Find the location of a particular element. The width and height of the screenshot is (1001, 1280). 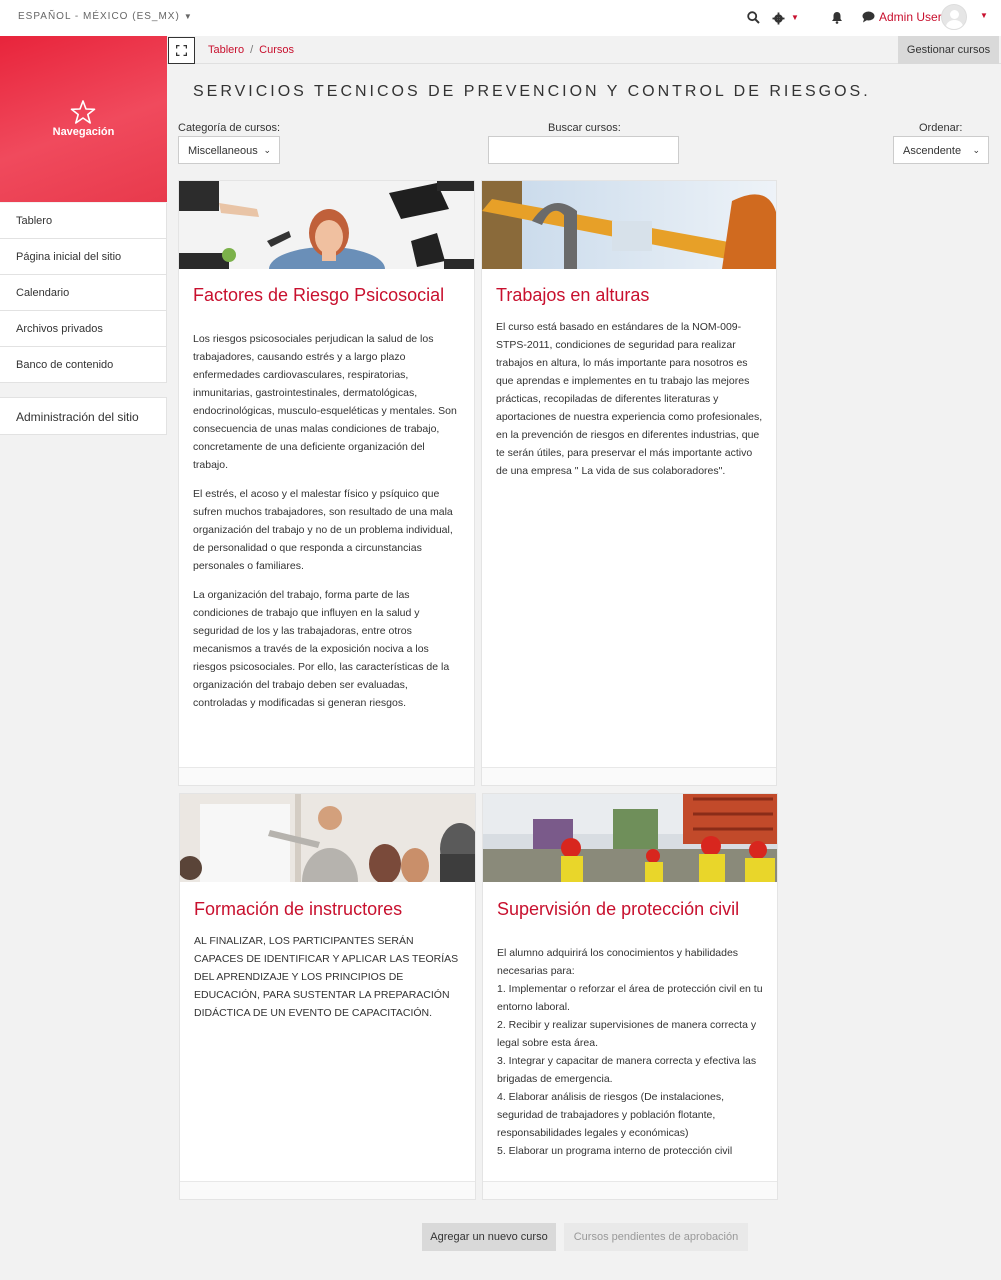

category-label: Categoría de cursos: is located at coordinates (229, 128).